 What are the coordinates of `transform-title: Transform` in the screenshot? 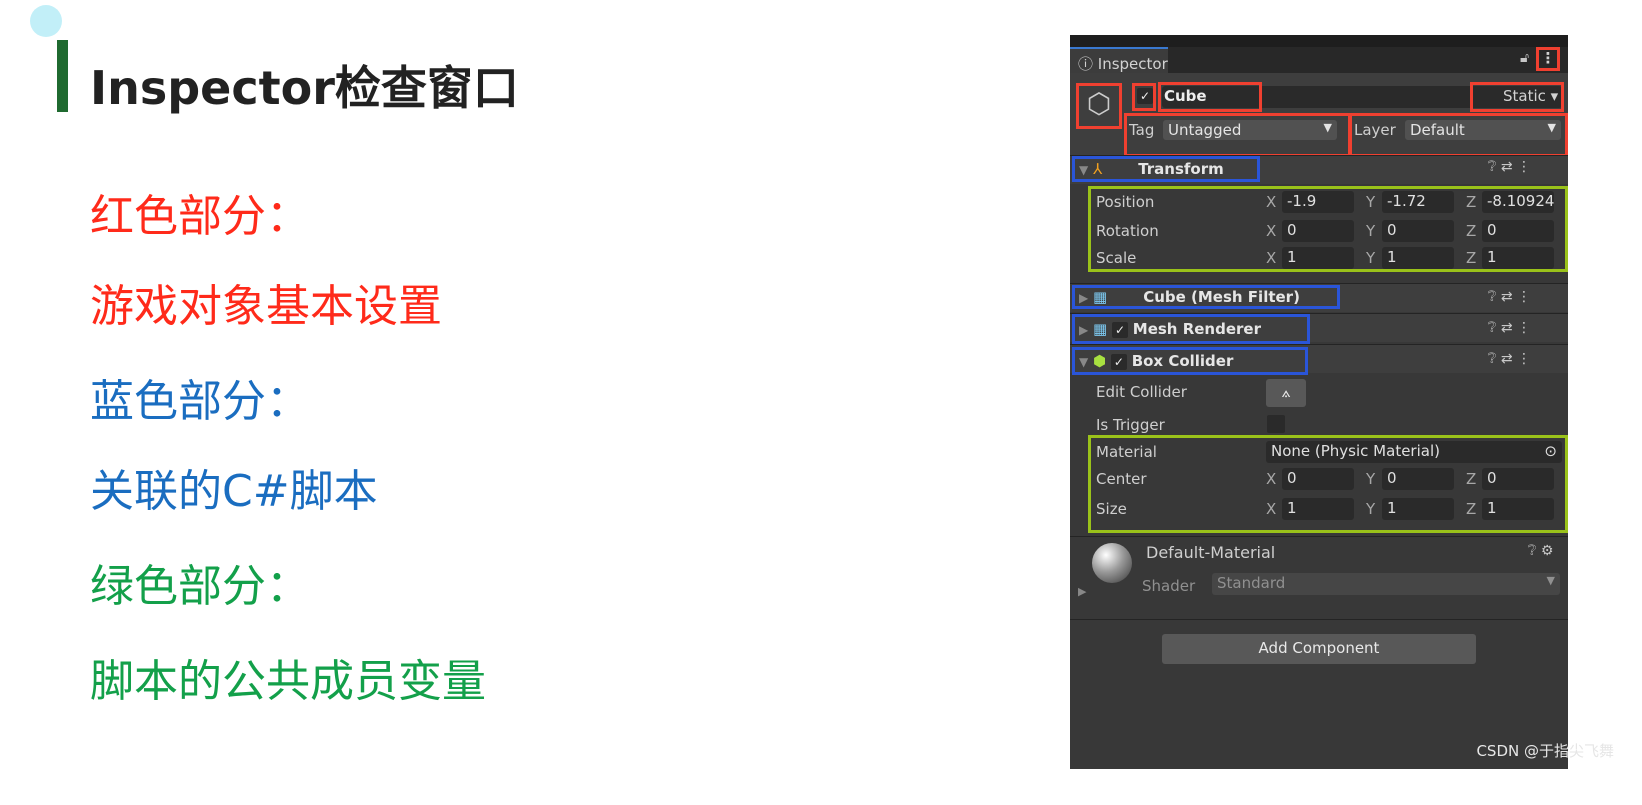 It's located at (1181, 169).